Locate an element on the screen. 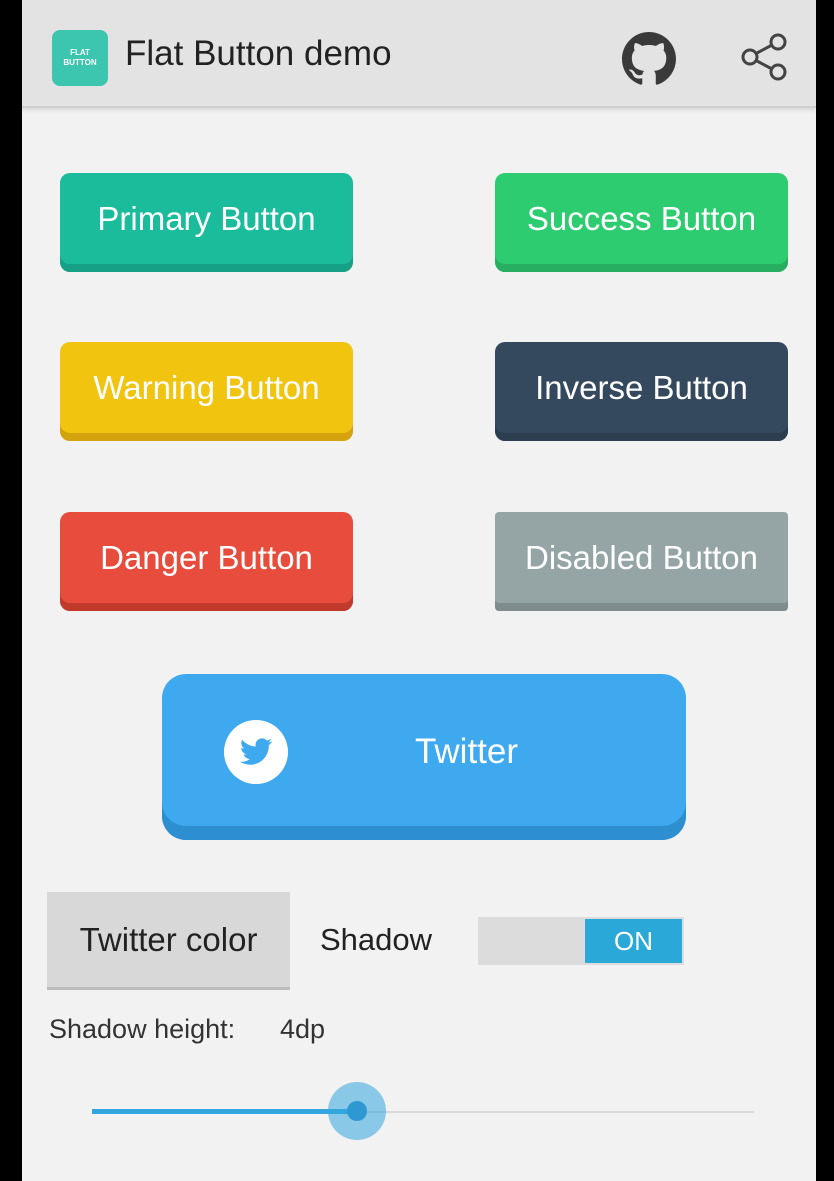  action-bar: FLAT BUTTON Flat Button demo is located at coordinates (419, 54).